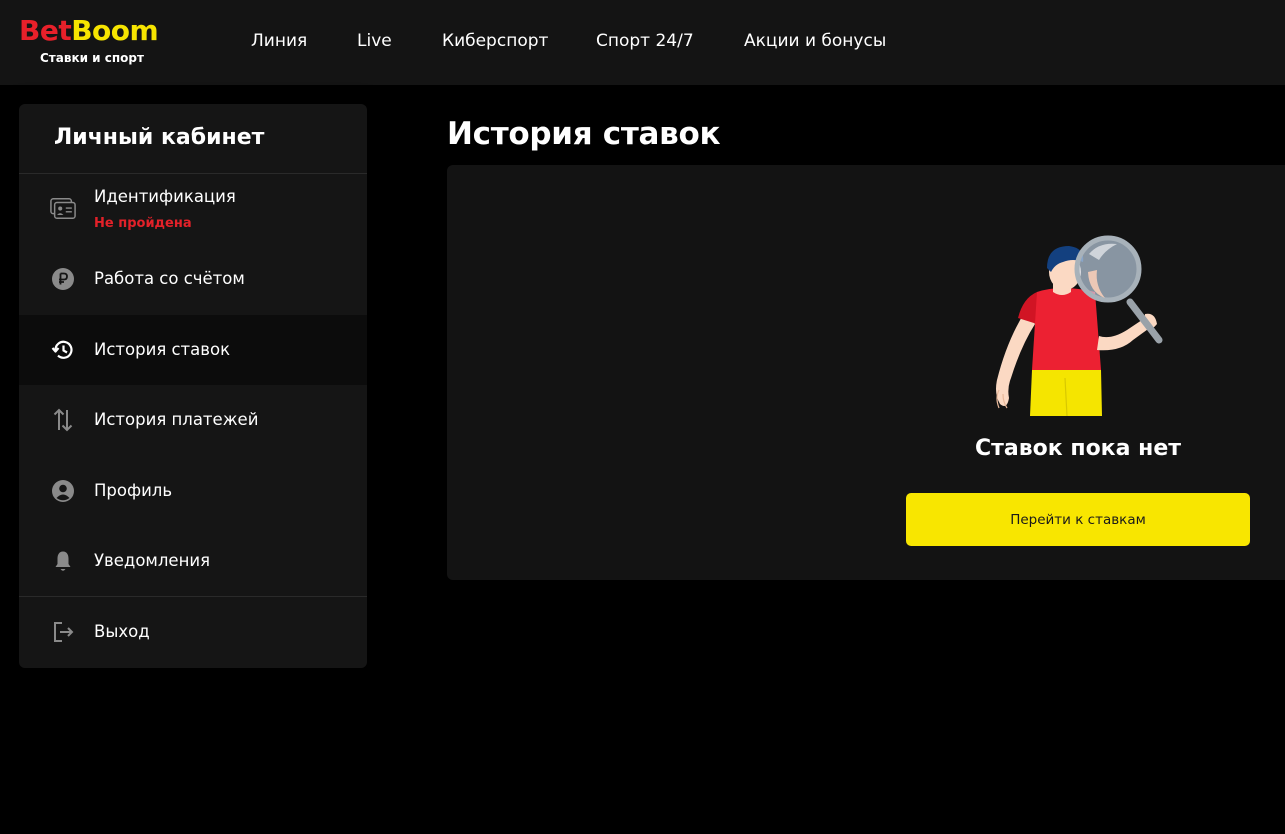 Image resolution: width=1285 pixels, height=834 pixels. What do you see at coordinates (159, 137) in the screenshot?
I see `sidebar-title: Личный кабинет` at bounding box center [159, 137].